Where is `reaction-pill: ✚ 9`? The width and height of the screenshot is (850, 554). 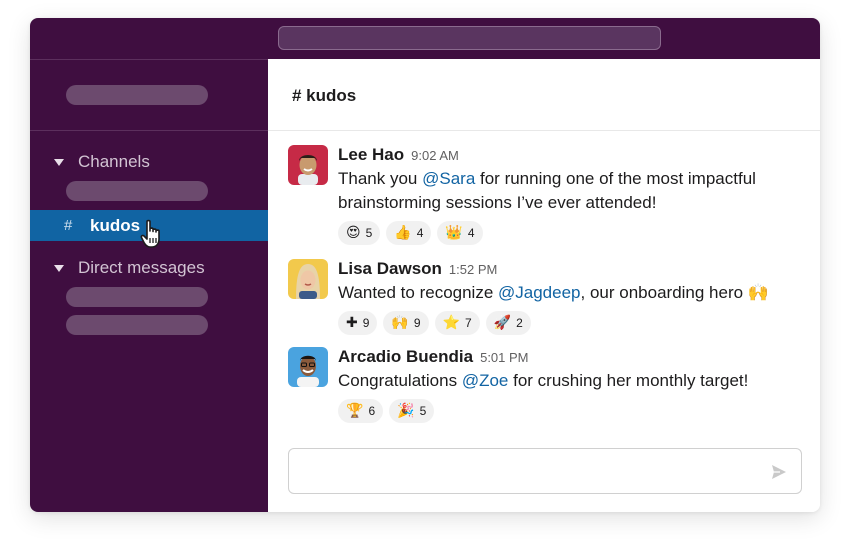
reaction-pill: ✚ 9 is located at coordinates (358, 323).